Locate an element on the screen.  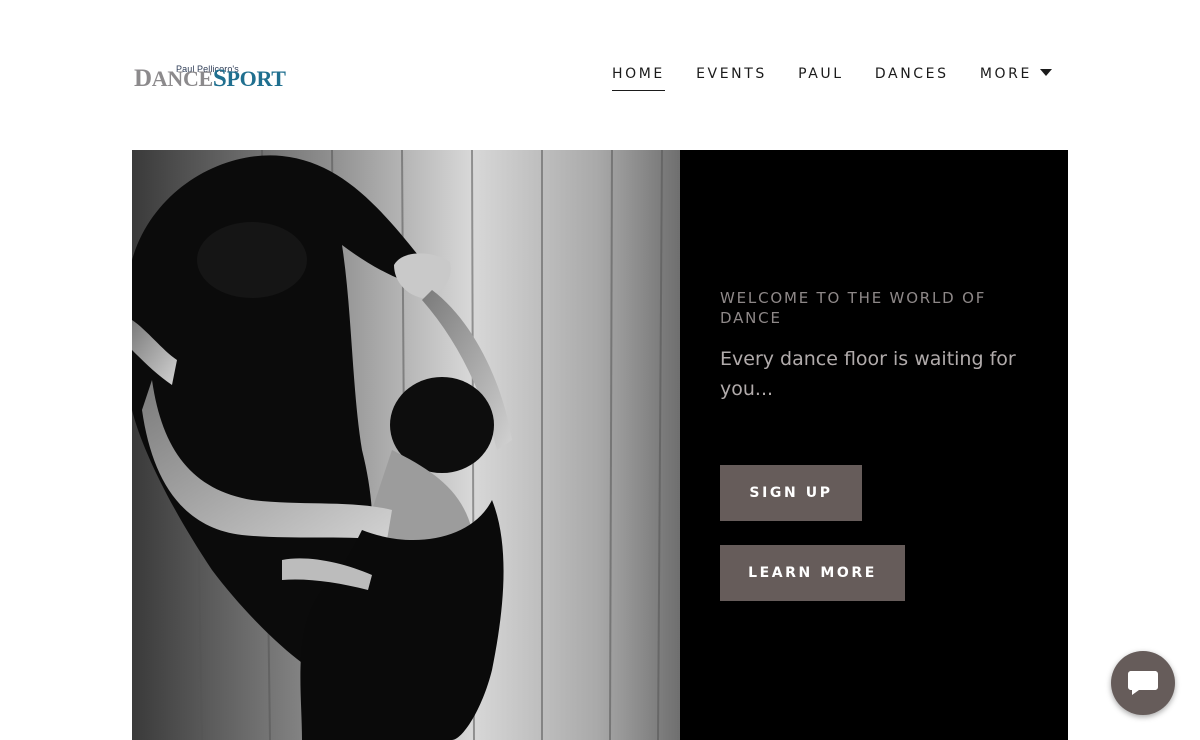
caret-down-icon is located at coordinates (1045, 72).